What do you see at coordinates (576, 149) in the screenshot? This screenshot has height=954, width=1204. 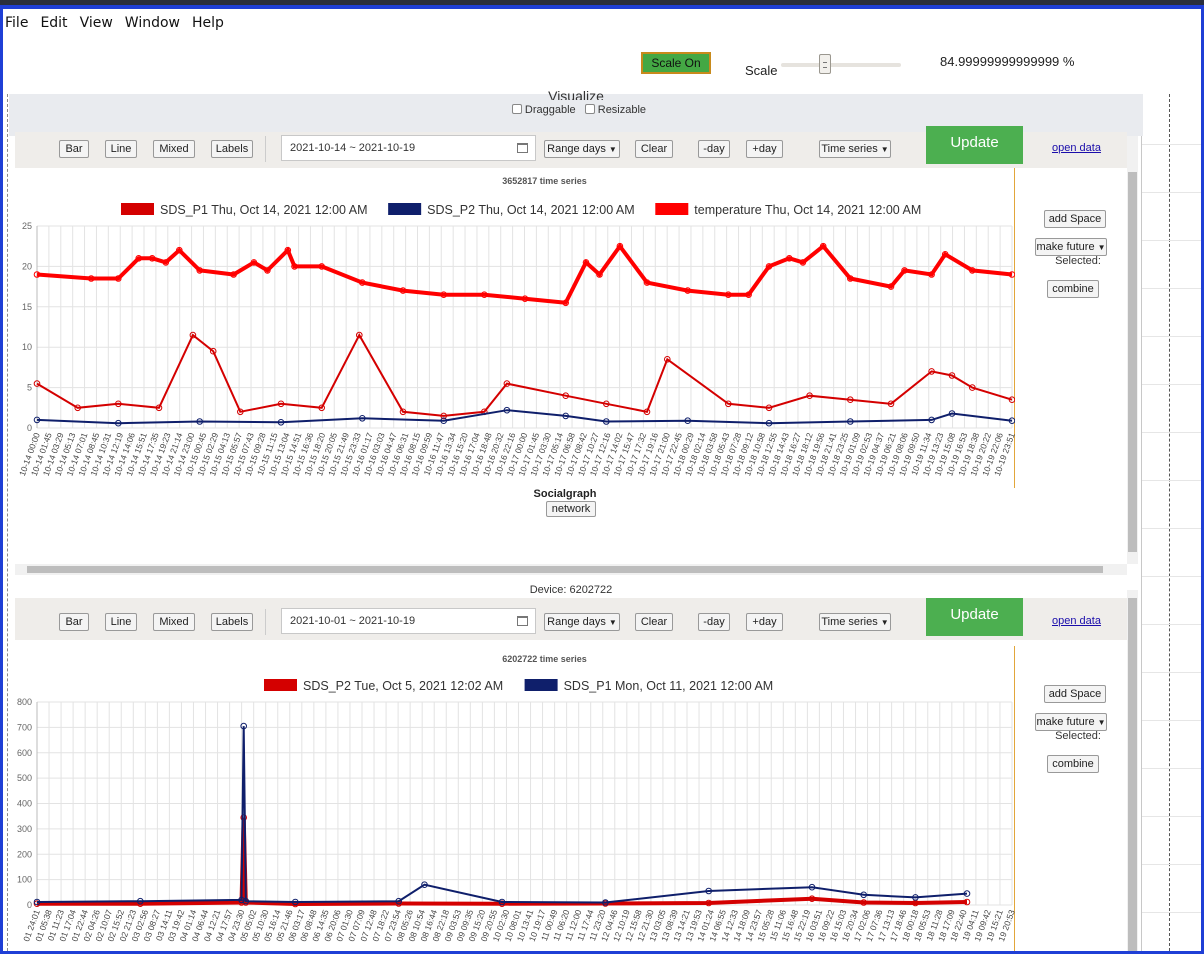 I see `range-days-label: Range days` at bounding box center [576, 149].